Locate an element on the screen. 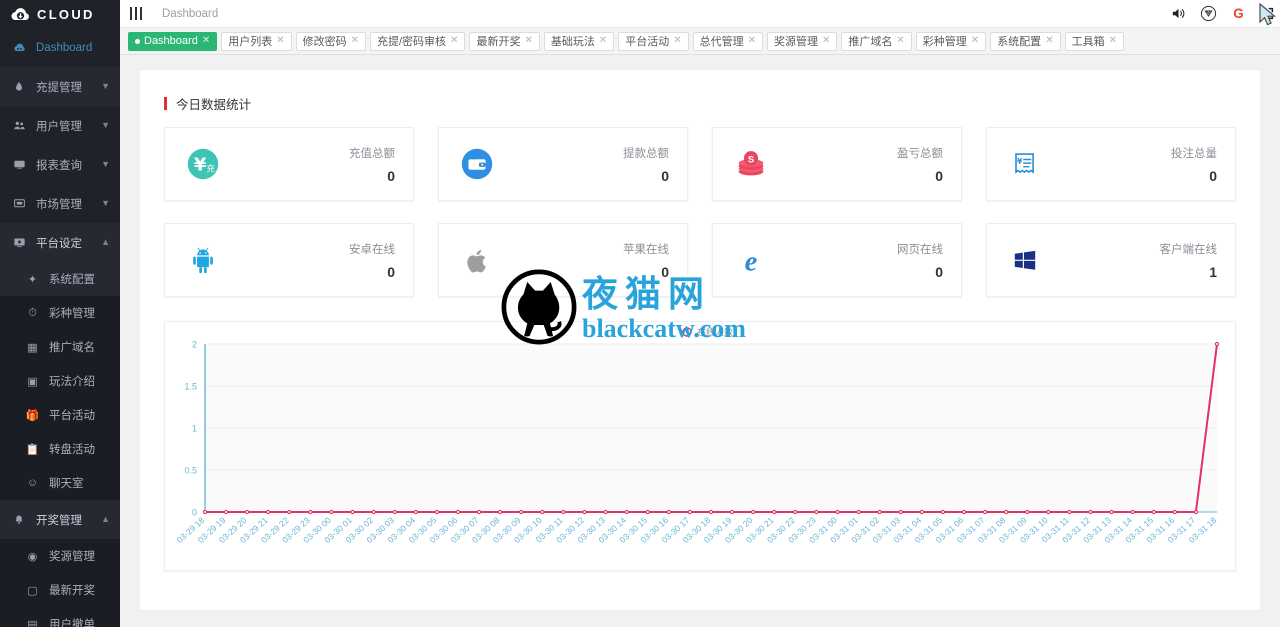 The width and height of the screenshot is (1280, 627). stat-card-android-online: 安卓在线 0 is located at coordinates (289, 260).